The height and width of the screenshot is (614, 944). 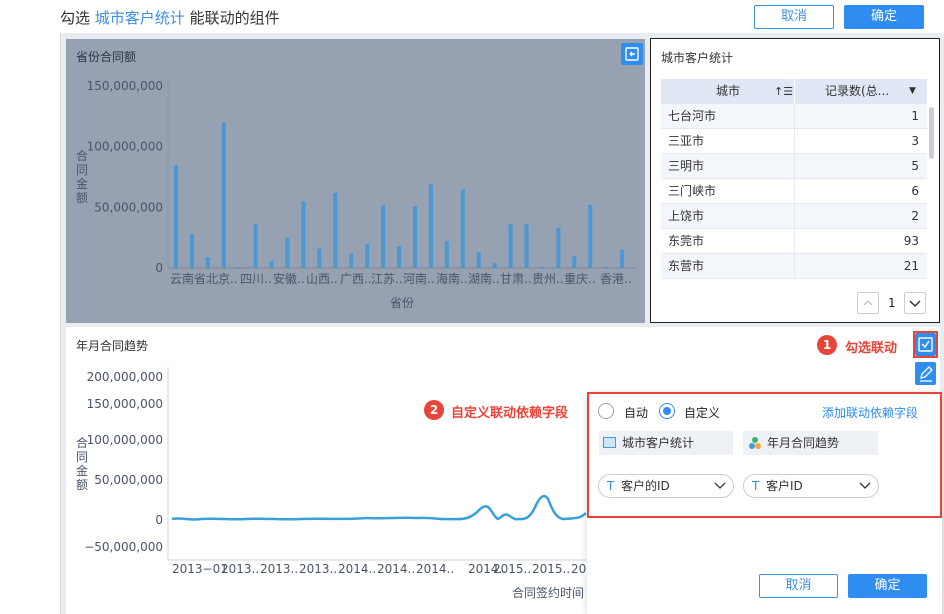 I want to click on table-row: 上饶市 2, so click(x=794, y=216).